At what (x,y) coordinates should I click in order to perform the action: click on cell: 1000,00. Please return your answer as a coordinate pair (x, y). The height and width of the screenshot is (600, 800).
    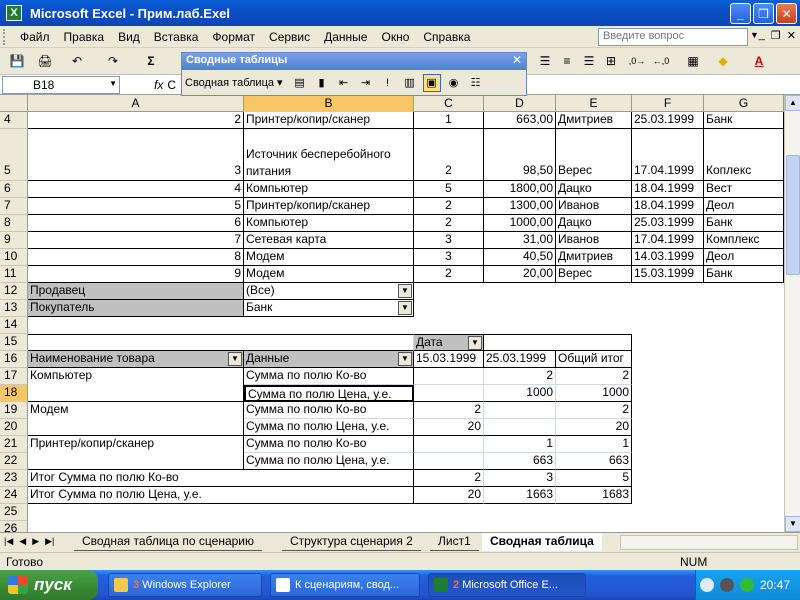
    Looking at the image, I should click on (520, 223).